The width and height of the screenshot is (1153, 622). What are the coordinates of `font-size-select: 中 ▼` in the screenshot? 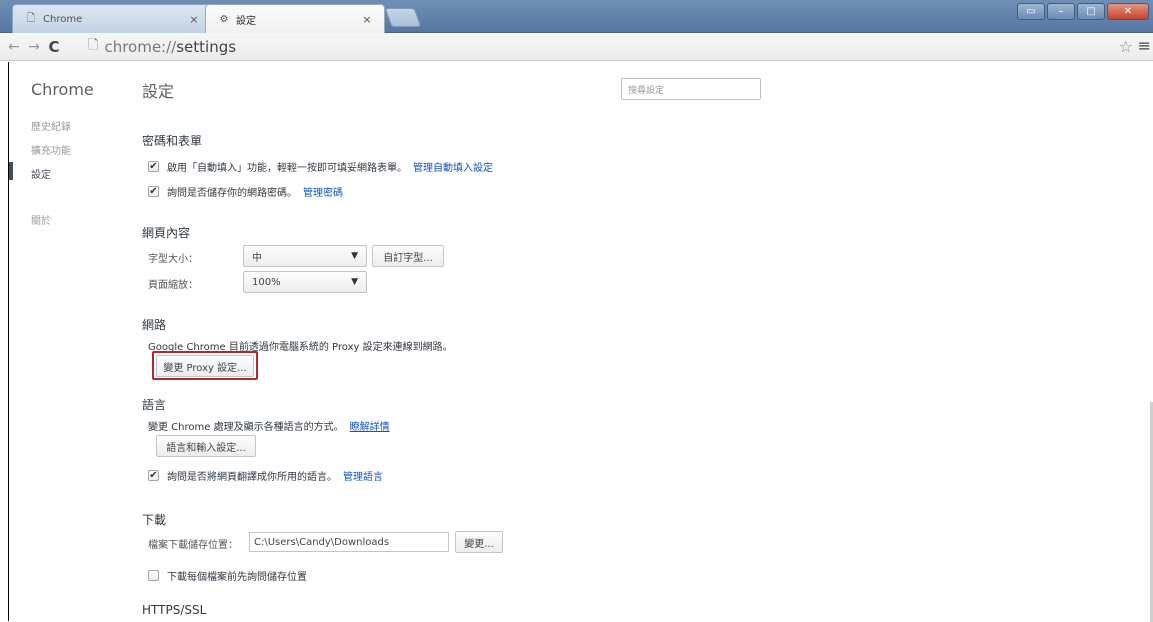 It's located at (305, 256).